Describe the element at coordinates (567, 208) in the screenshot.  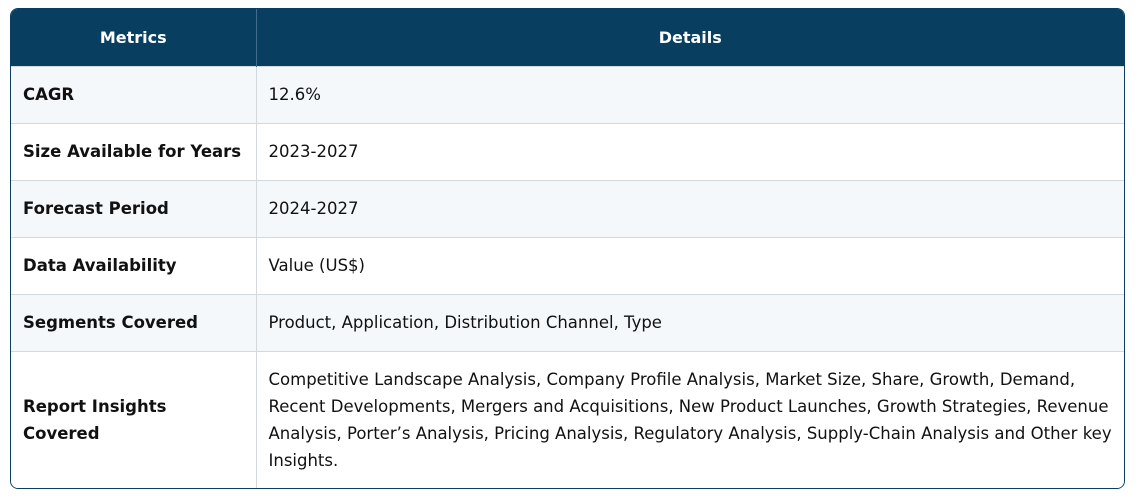
I see `table-row: Forecast Period 2024-2027` at that location.